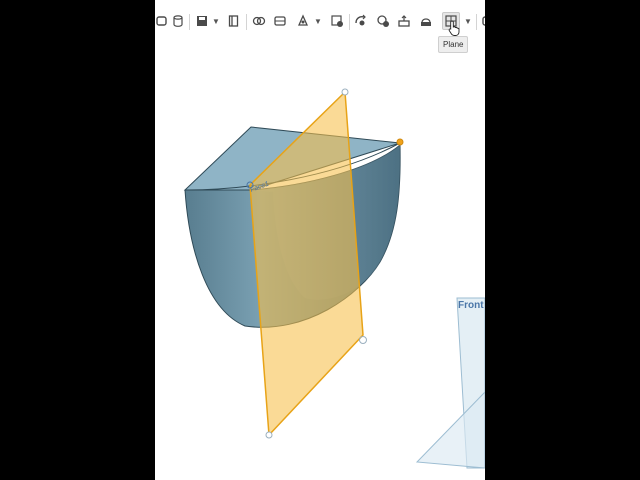 The width and height of the screenshot is (640, 480). Describe the element at coordinates (259, 21) in the screenshot. I see `boolean-icon` at that location.